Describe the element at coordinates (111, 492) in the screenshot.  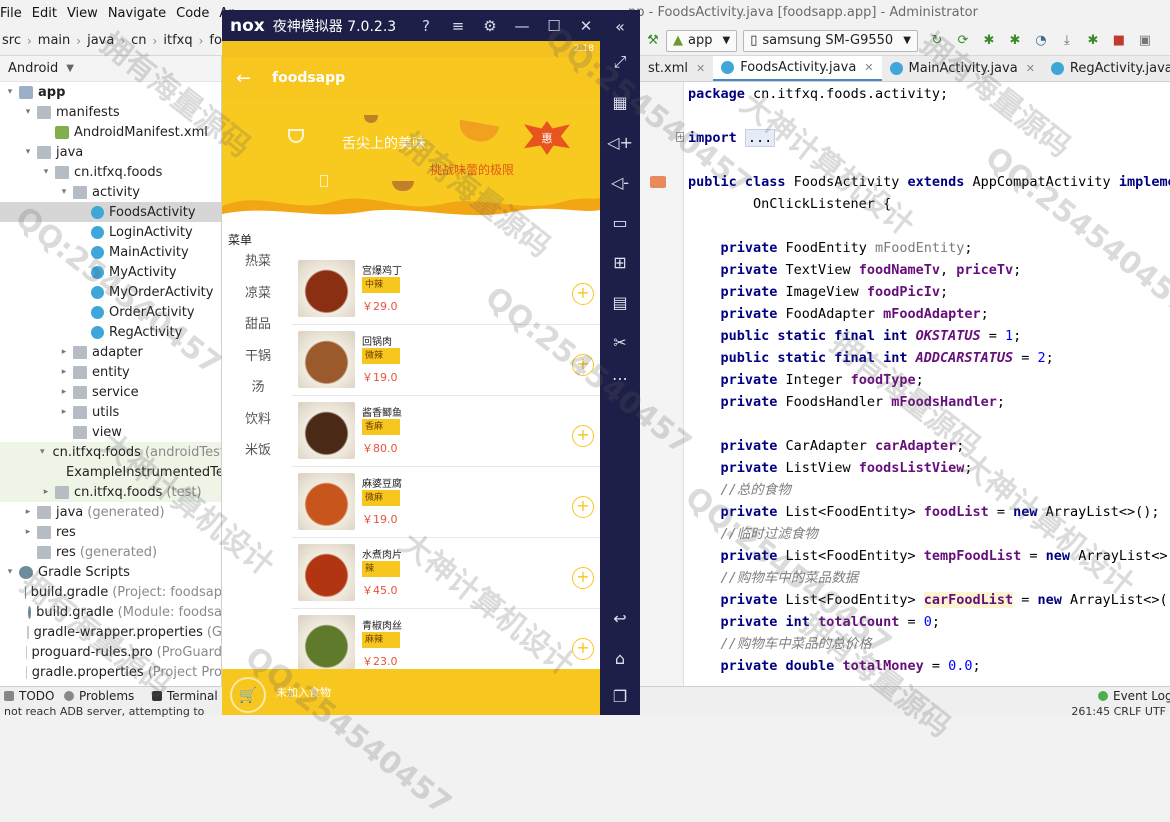
I see `tree-item: ▸cn.itfxq.foods(test)` at that location.